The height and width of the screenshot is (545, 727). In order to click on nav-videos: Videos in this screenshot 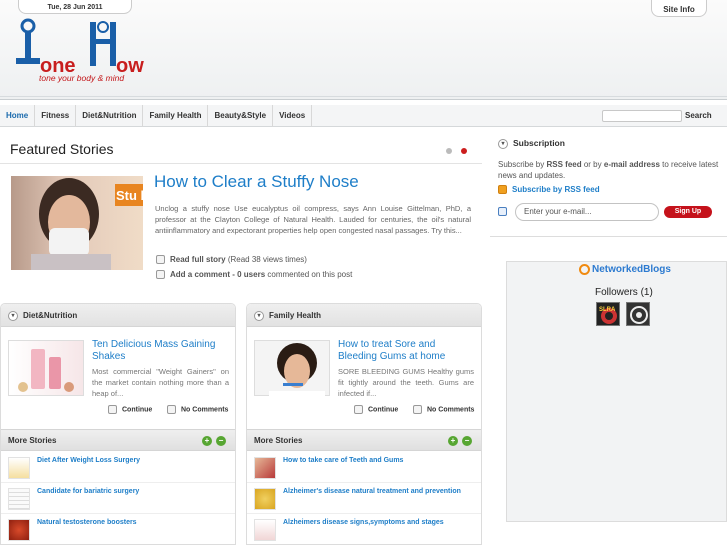, I will do `click(293, 116)`.